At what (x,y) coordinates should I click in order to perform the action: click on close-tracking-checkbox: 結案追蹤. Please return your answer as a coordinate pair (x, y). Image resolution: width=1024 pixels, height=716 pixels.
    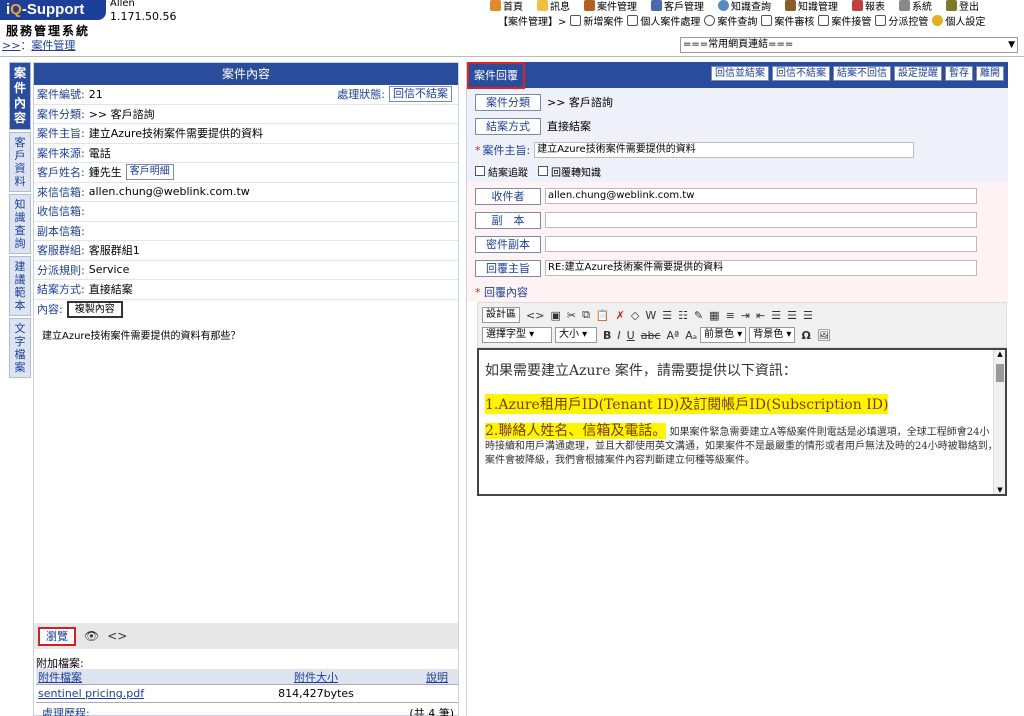
    Looking at the image, I should click on (501, 171).